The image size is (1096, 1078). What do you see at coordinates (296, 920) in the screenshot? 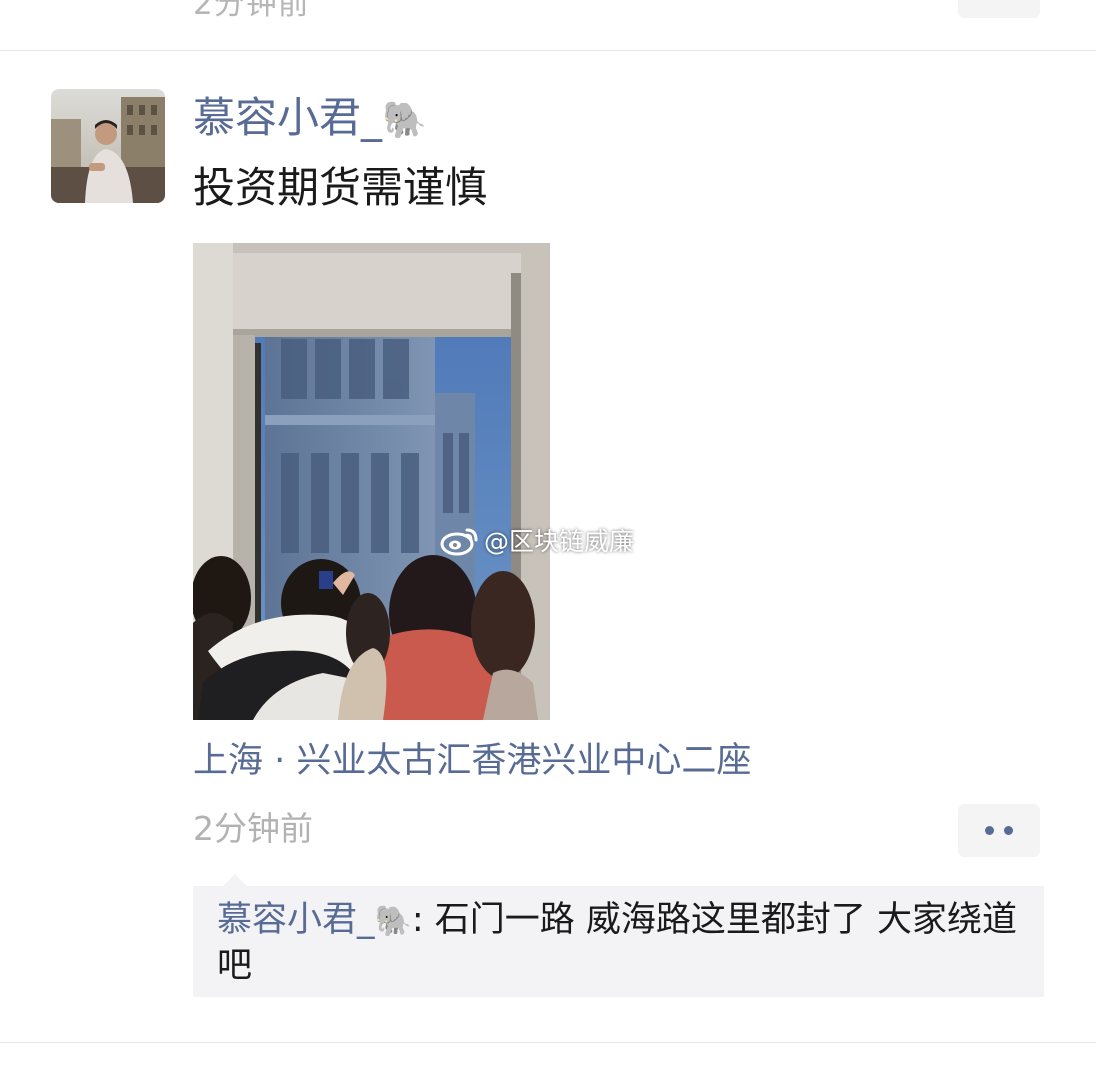
I see `comment-author-label: 慕容小君_` at bounding box center [296, 920].